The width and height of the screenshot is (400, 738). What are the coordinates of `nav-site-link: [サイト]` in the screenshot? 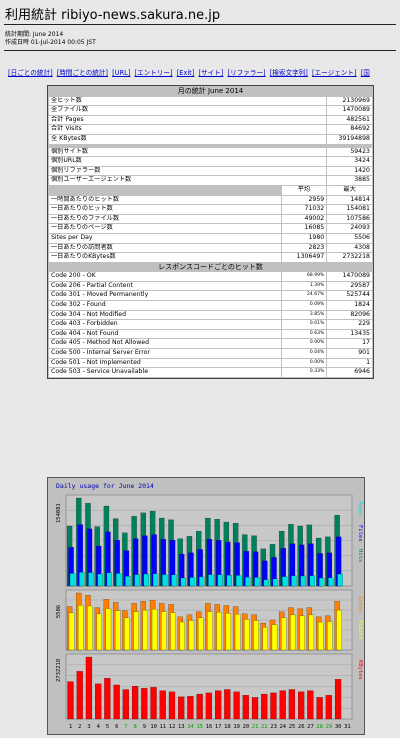 It's located at (210, 73).